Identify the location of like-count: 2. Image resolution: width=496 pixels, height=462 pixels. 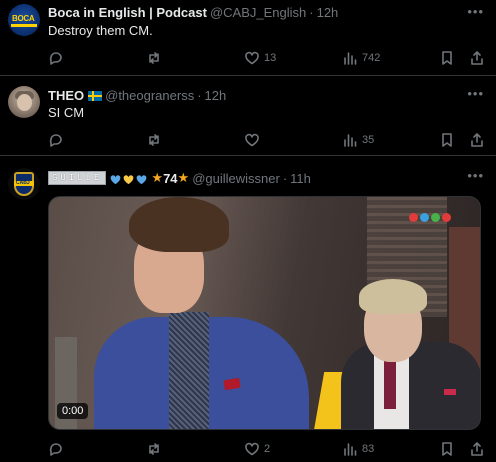
(267, 449).